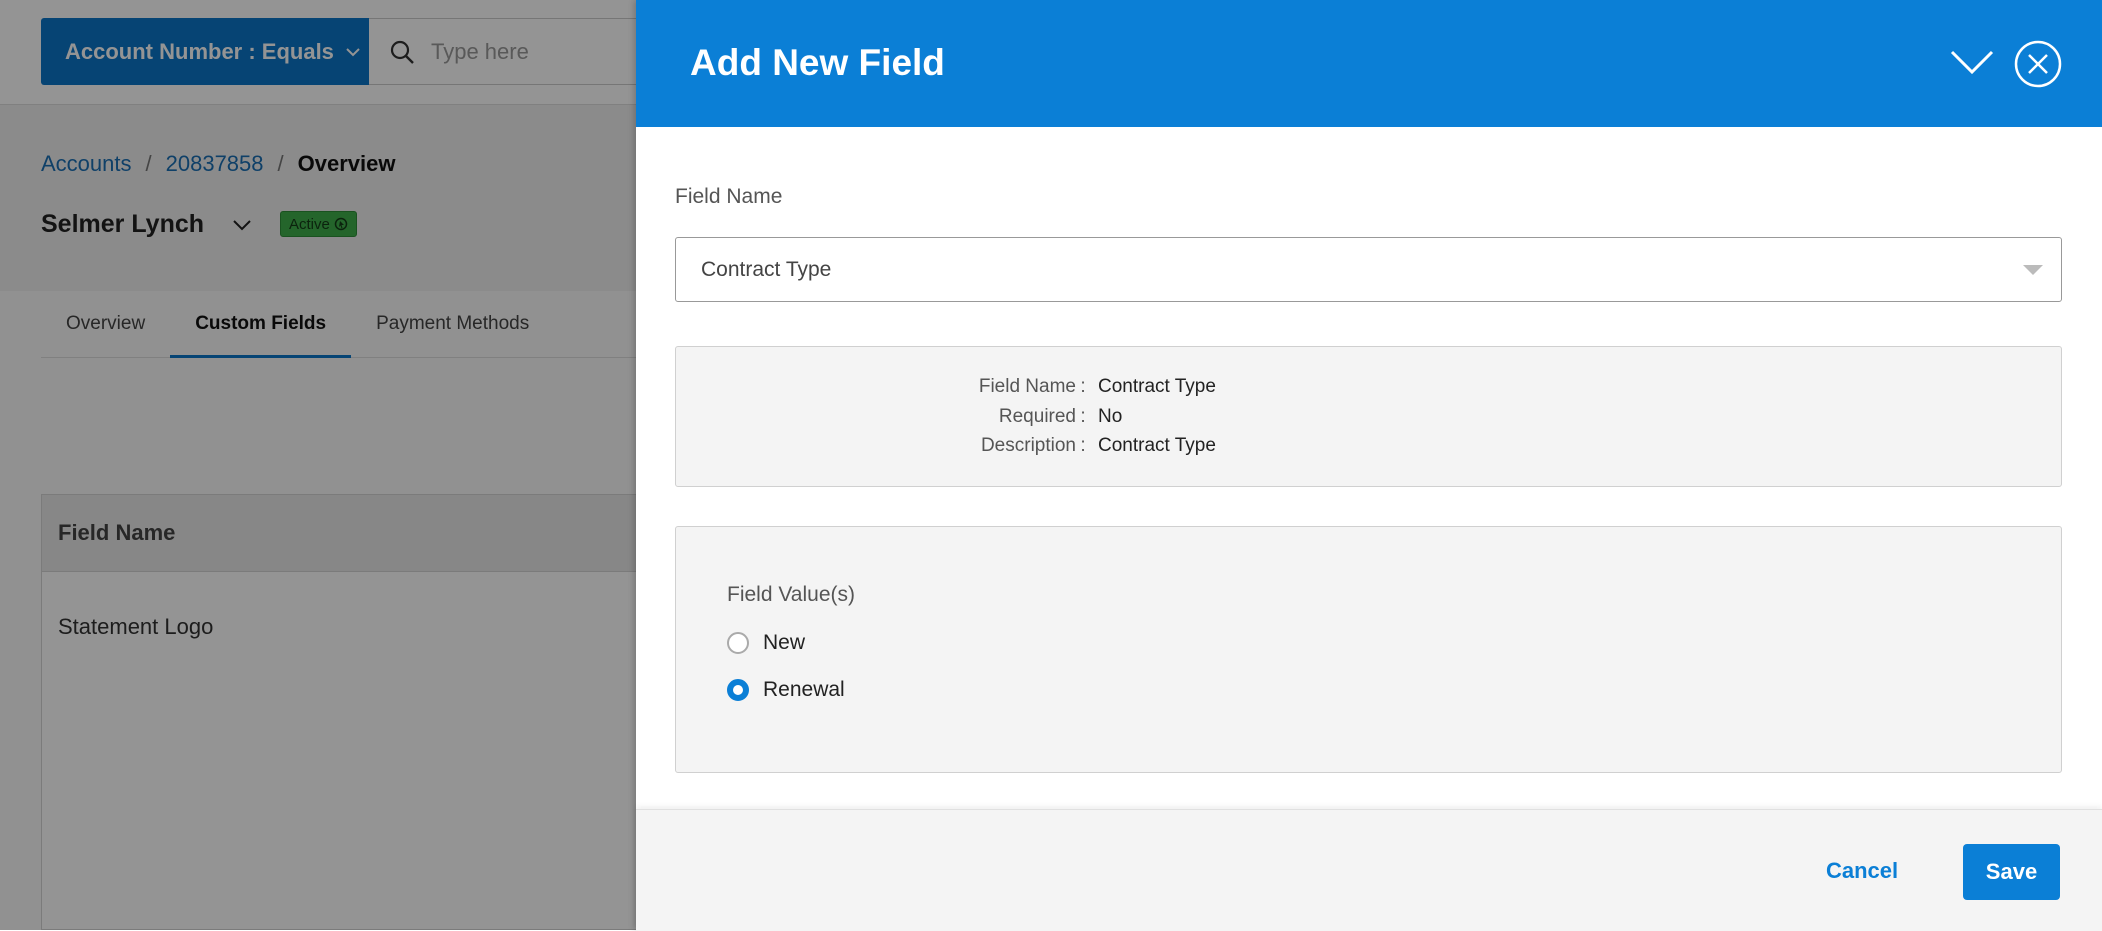  Describe the element at coordinates (1369, 446) in the screenshot. I see `info-row-description: Description : Contract Type` at that location.